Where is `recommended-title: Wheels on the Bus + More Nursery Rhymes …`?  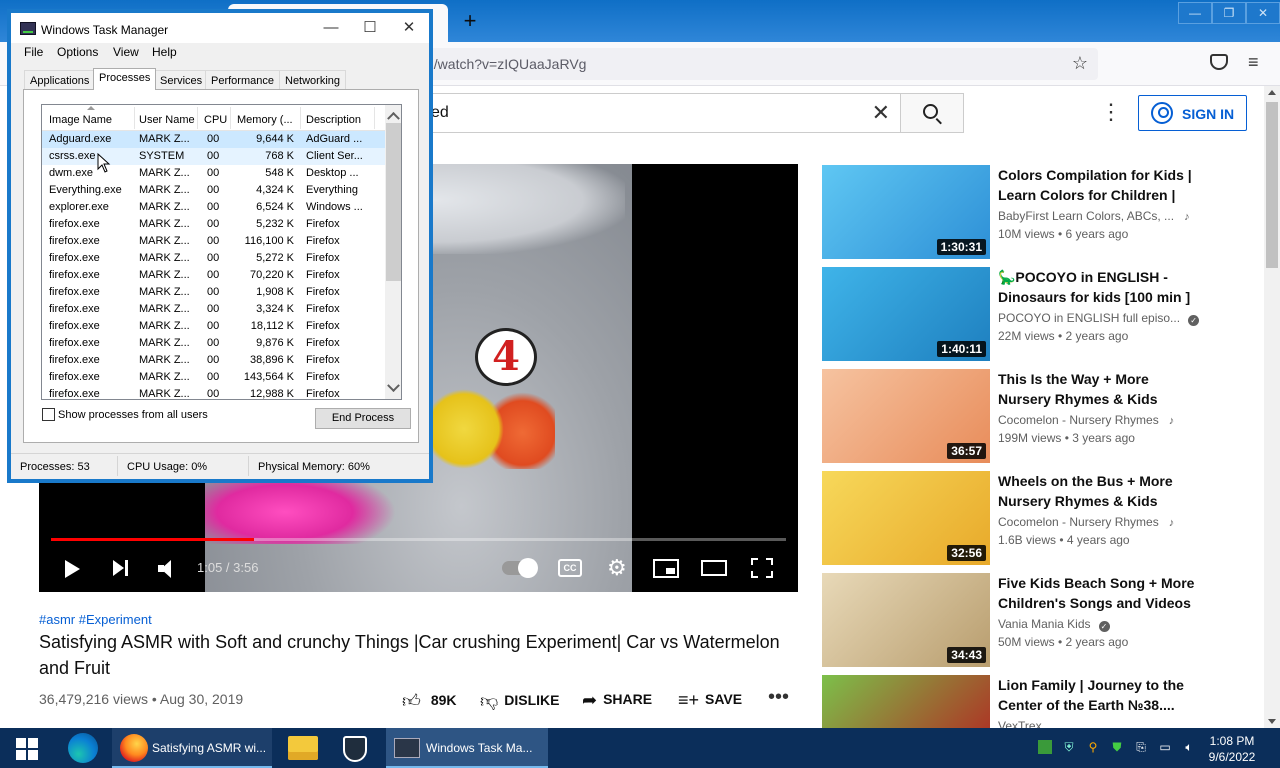
recommended-title: Wheels on the Bus + More Nursery Rhymes … is located at coordinates (1100, 491).